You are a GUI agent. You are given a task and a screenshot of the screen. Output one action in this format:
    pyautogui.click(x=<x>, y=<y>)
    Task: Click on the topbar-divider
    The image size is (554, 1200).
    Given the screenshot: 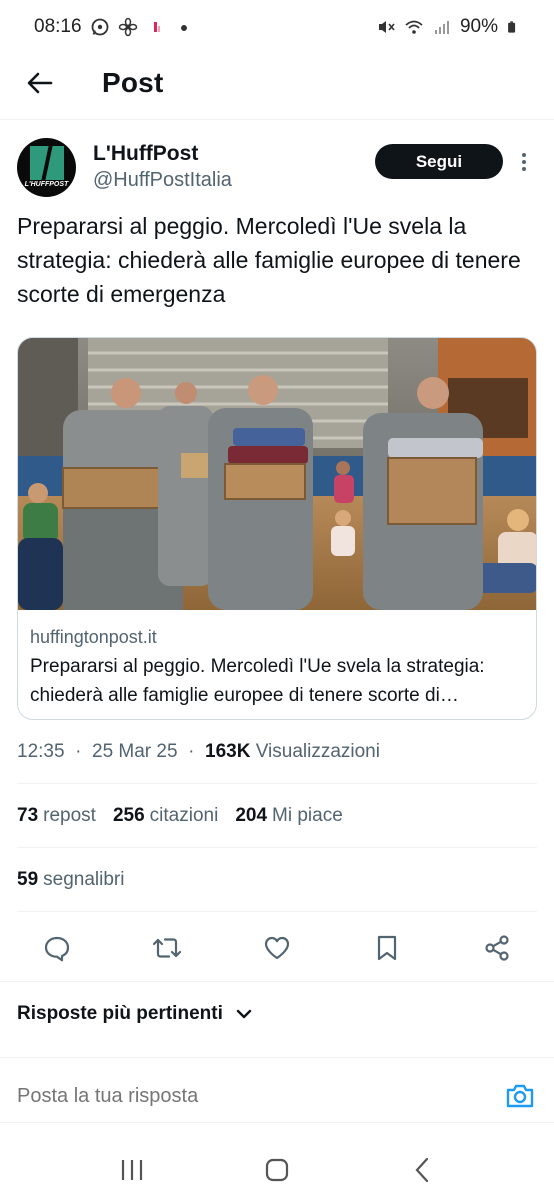 What is the action you would take?
    pyautogui.click(x=277, y=119)
    